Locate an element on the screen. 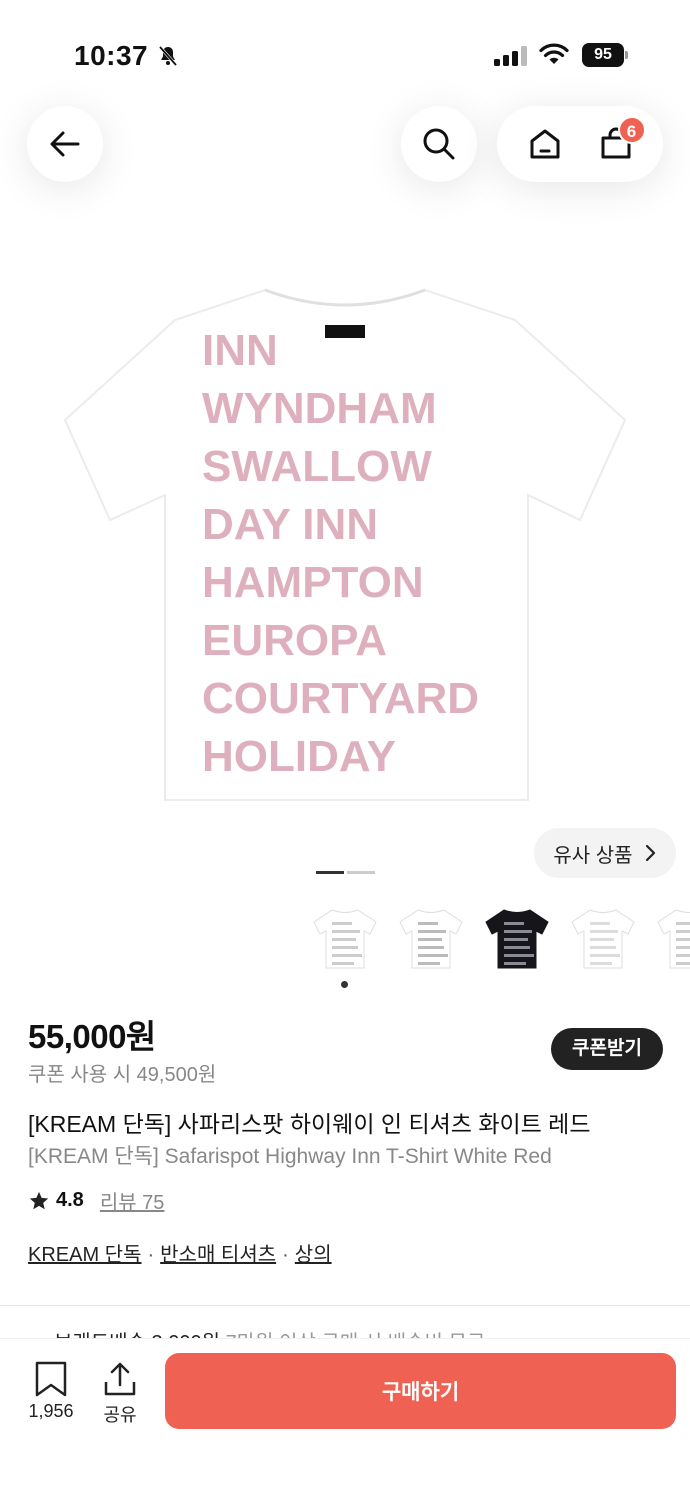  tshirt-print-line: DAY INN is located at coordinates (290, 524).